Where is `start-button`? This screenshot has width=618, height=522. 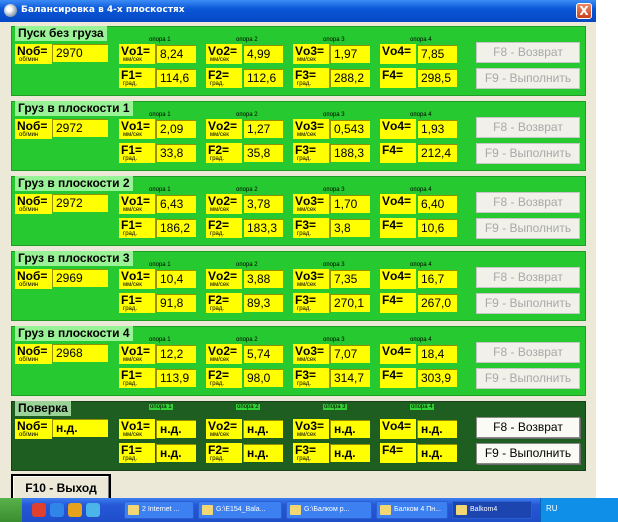 start-button is located at coordinates (11, 510).